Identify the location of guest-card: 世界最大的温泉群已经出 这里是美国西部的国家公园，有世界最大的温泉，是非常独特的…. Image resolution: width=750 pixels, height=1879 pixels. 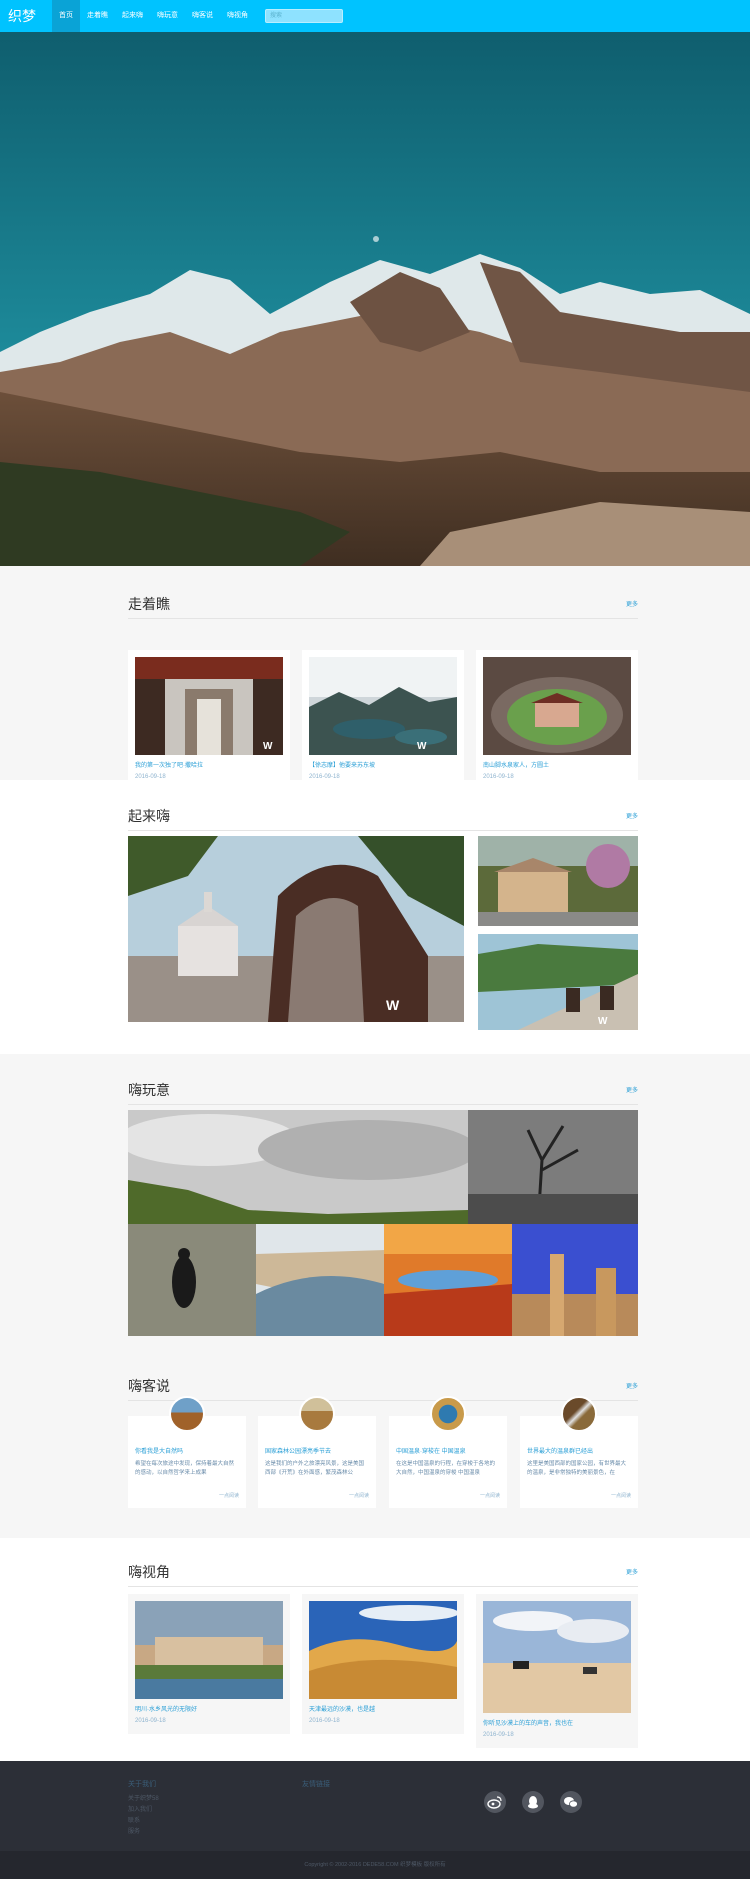
(579, 1452).